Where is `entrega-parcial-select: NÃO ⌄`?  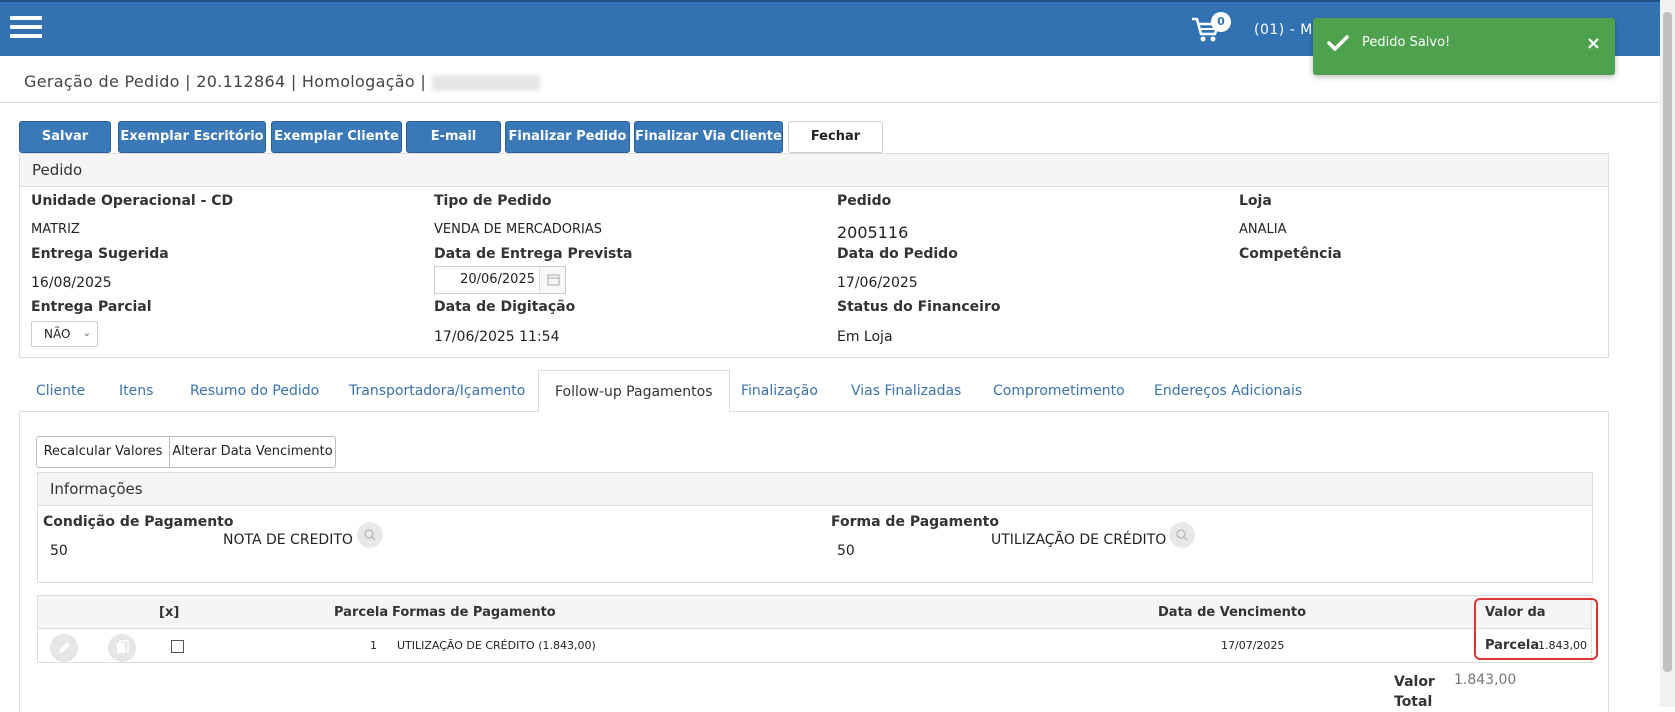
entrega-parcial-select: NÃO ⌄ is located at coordinates (64, 334).